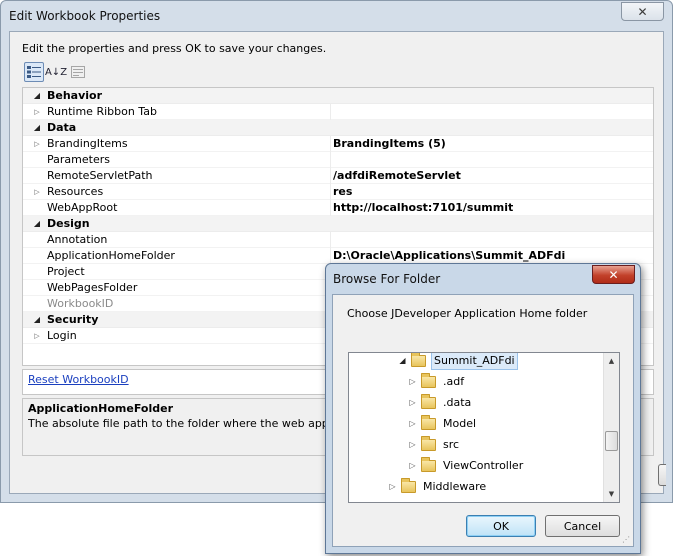  What do you see at coordinates (75, 191) in the screenshot?
I see `property-name: Resources` at bounding box center [75, 191].